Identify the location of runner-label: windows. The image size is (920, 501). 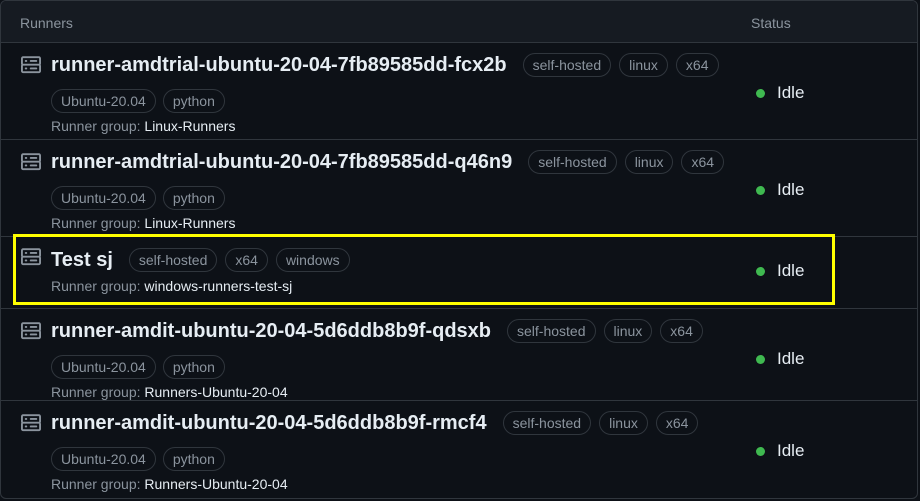
(312, 260).